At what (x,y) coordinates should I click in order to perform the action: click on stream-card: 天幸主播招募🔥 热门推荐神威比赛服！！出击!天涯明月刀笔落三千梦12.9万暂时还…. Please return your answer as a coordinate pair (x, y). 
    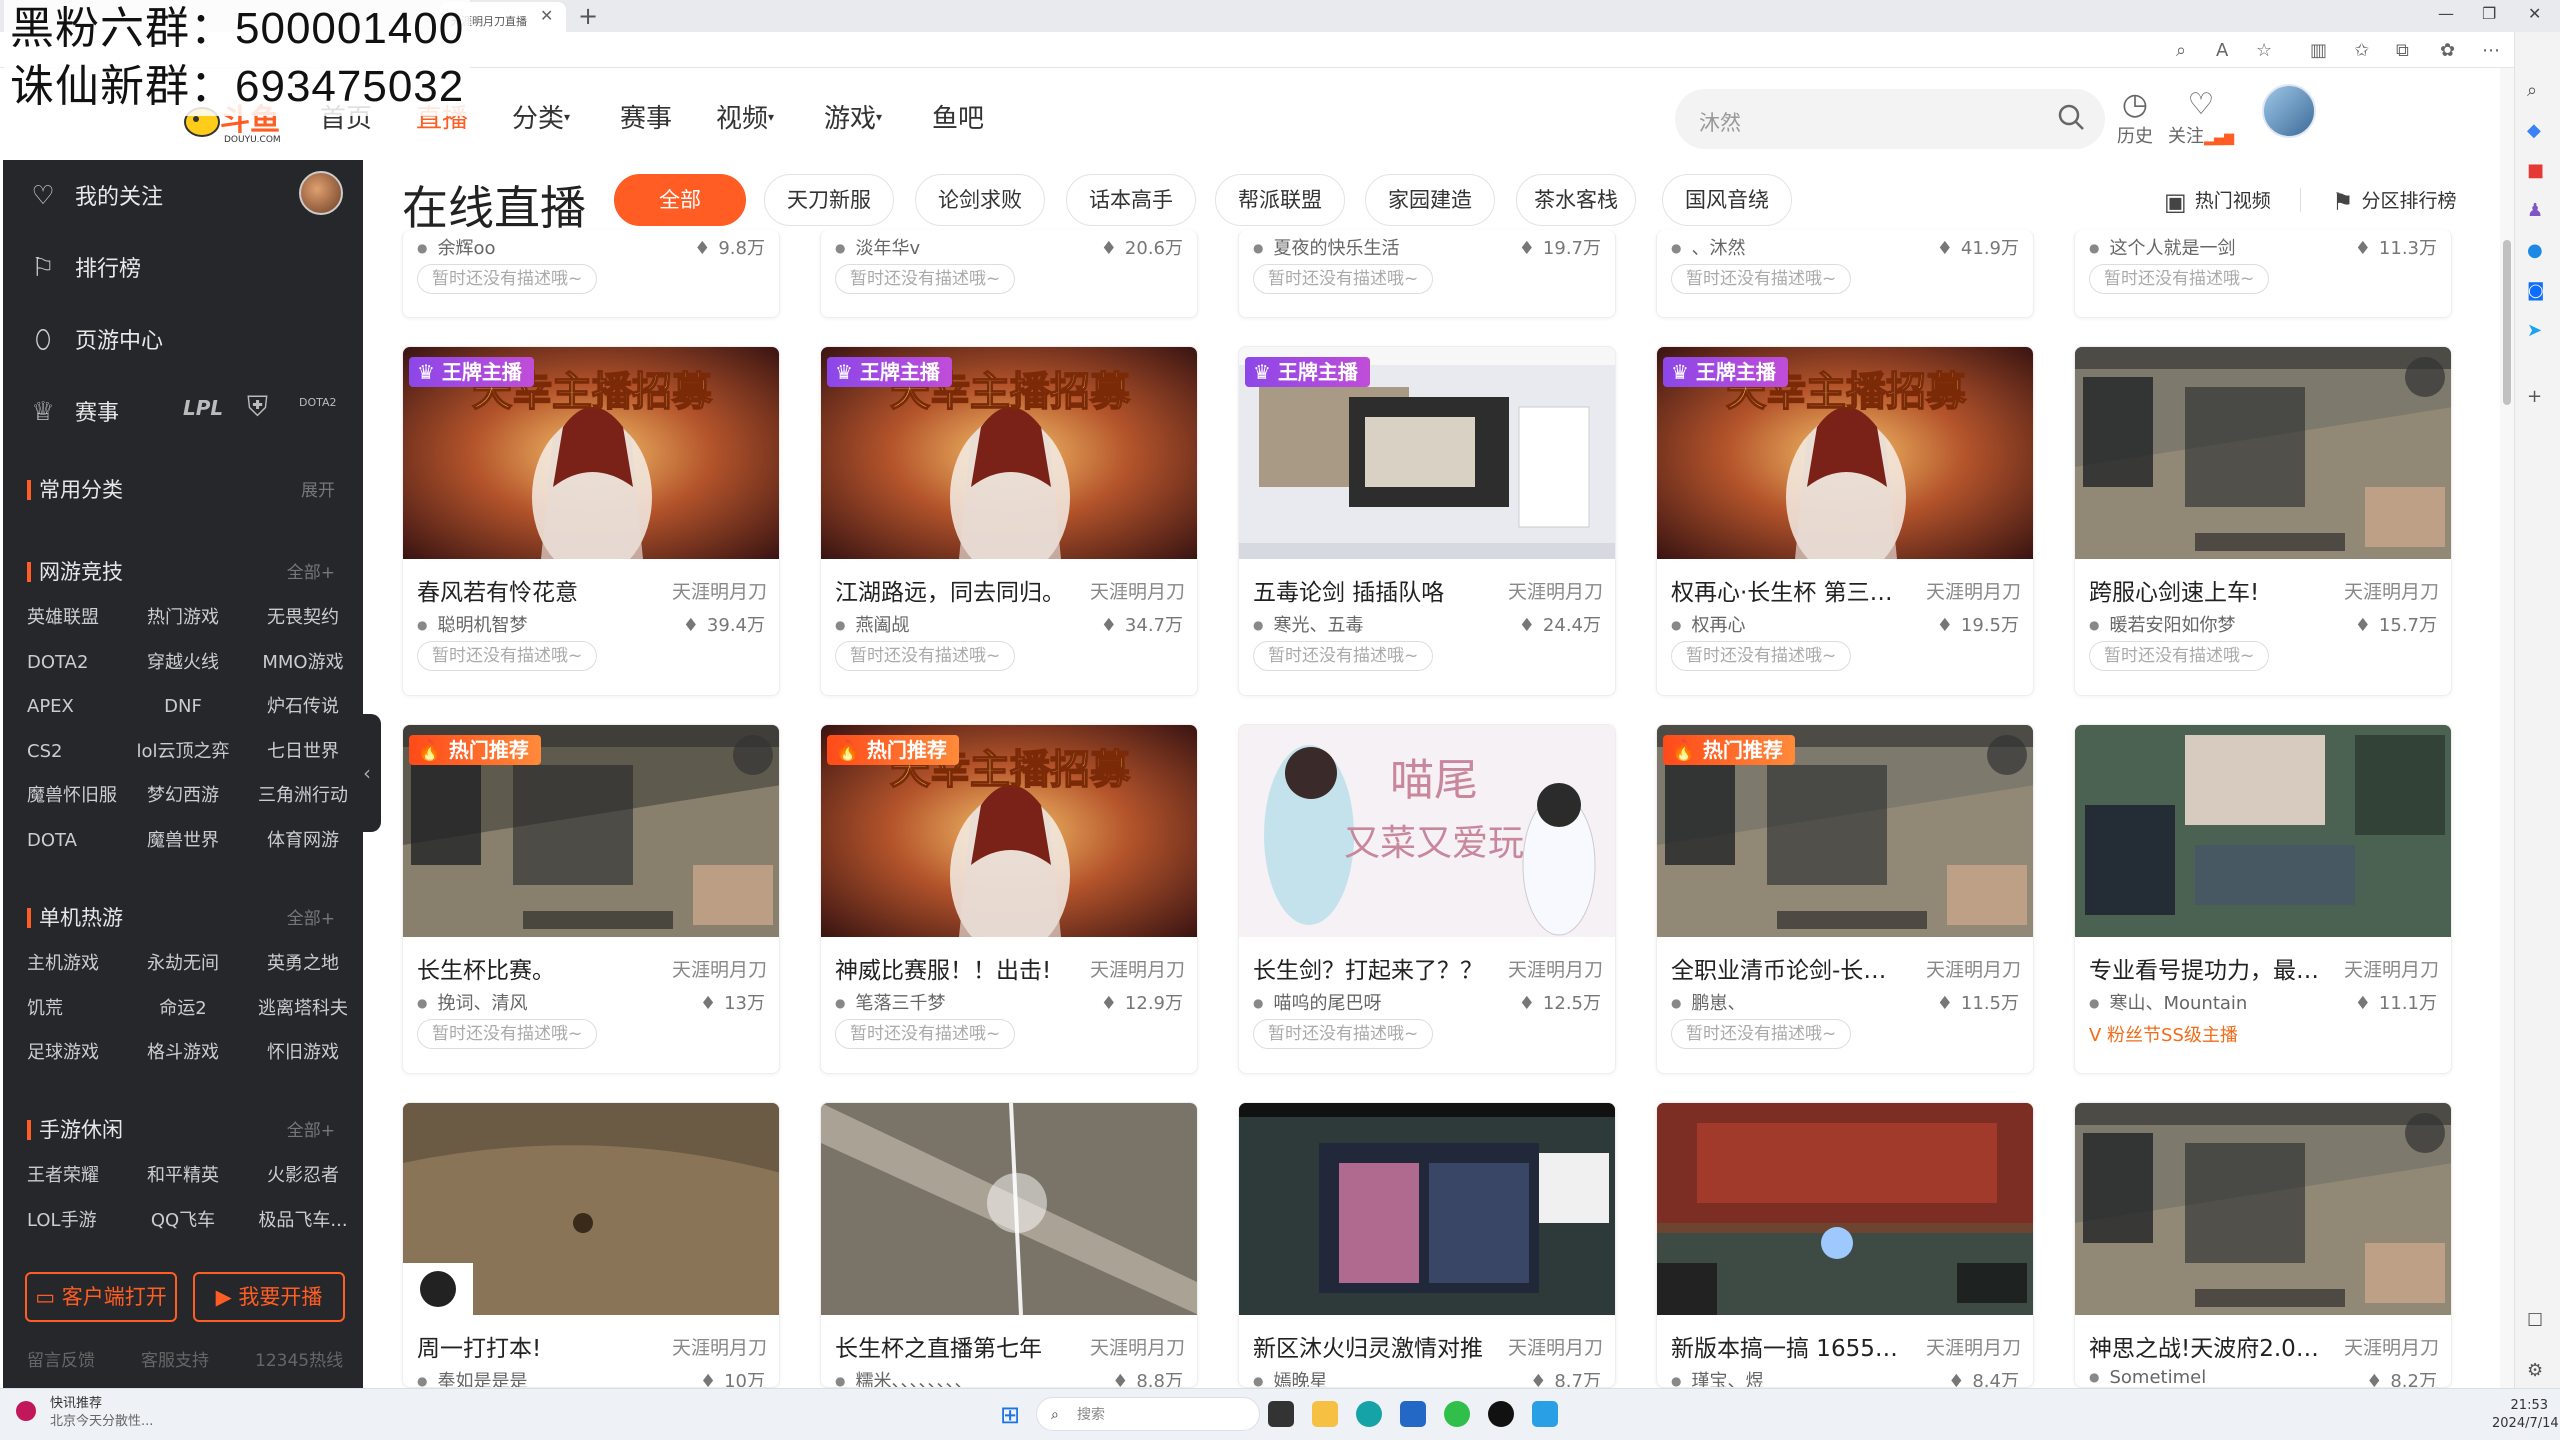
    Looking at the image, I should click on (1009, 899).